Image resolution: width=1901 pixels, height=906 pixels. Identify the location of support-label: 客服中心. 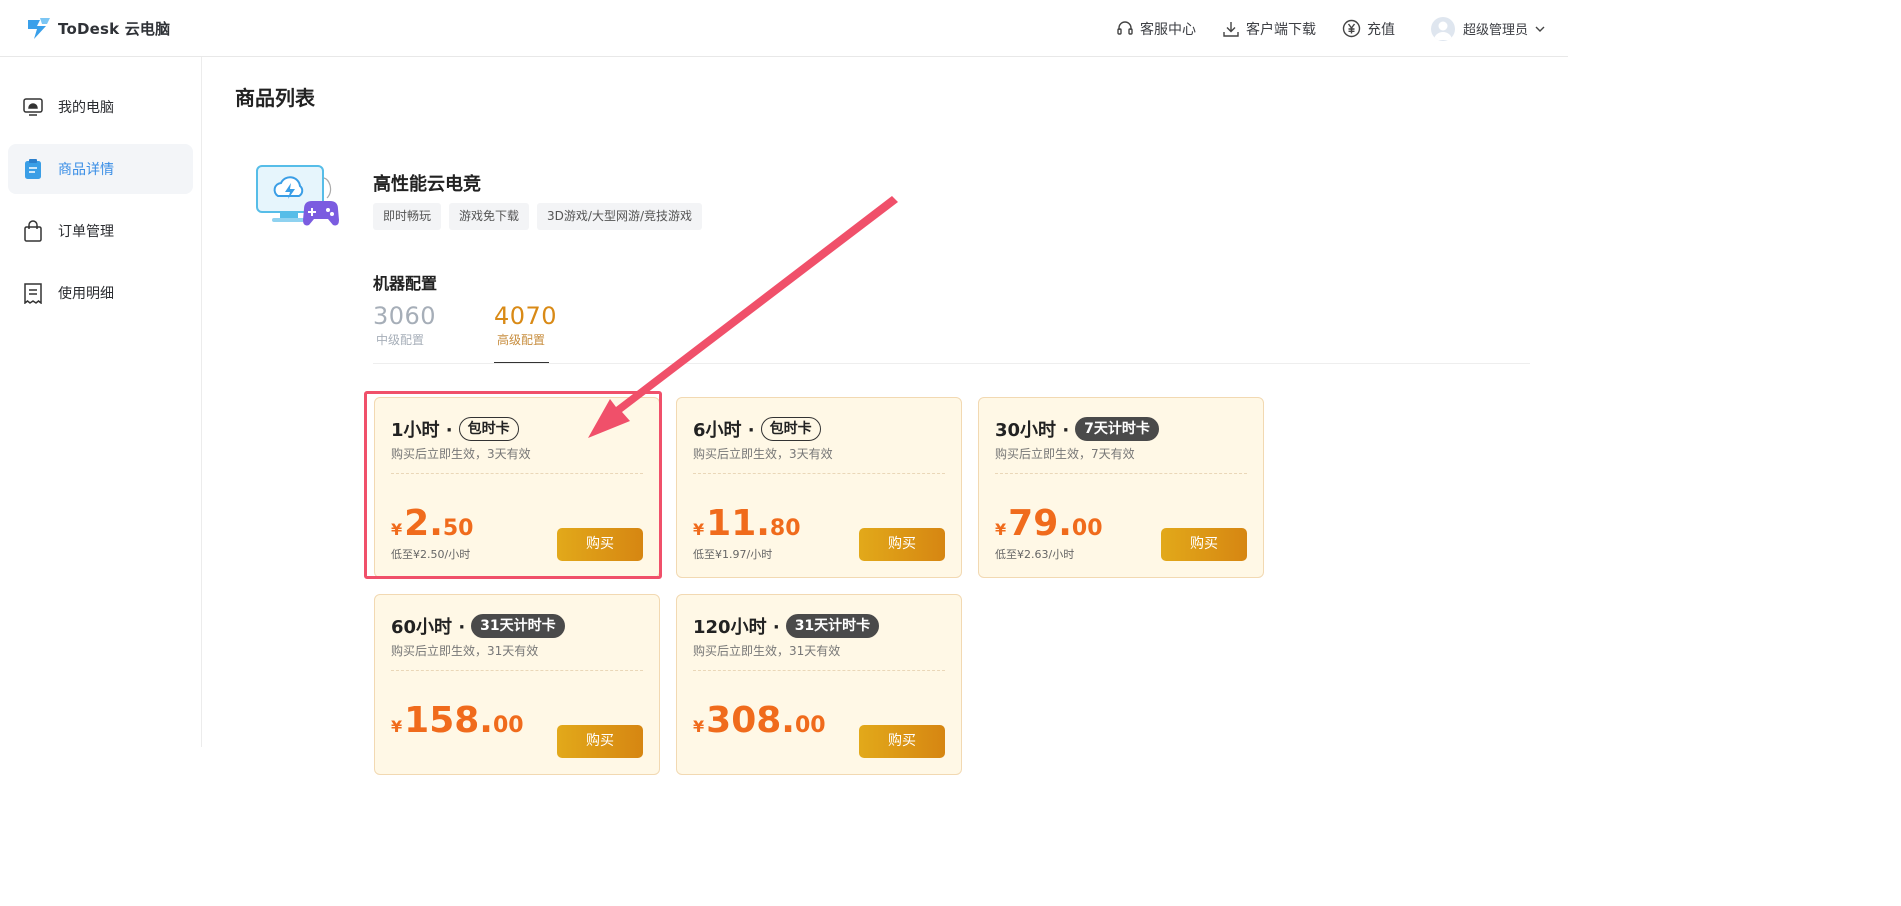
(1167, 29).